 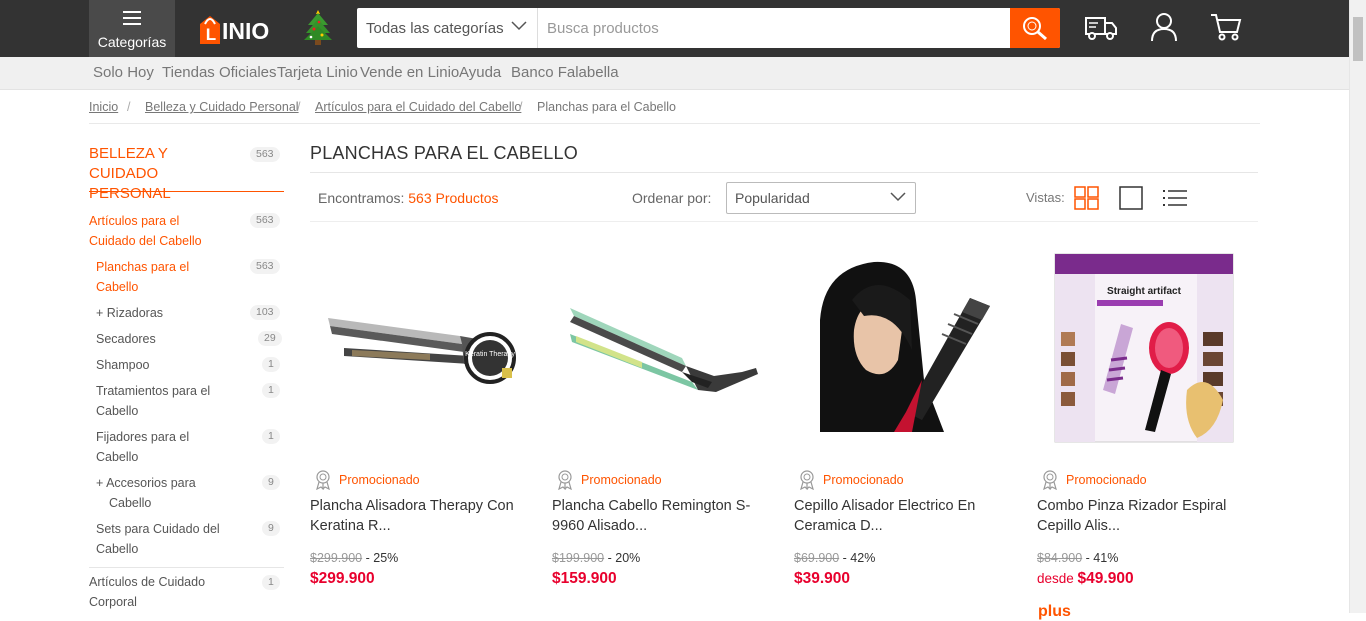 I want to click on count-badge: 103, so click(x=265, y=312).